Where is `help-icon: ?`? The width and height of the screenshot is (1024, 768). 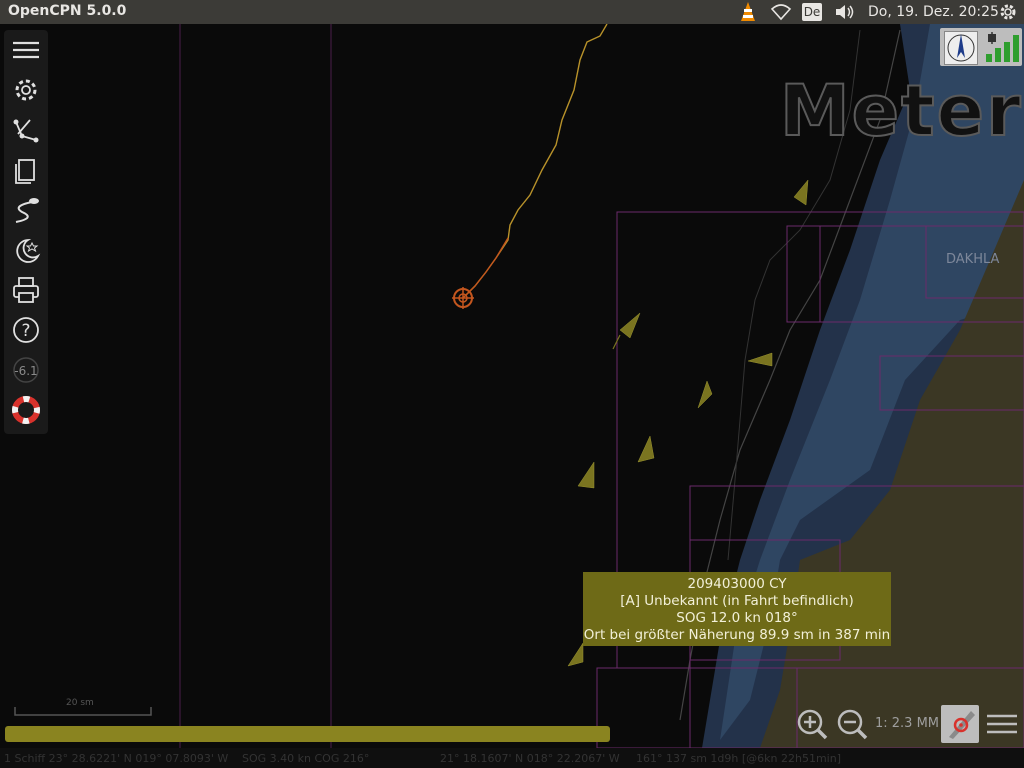
help-icon: ? is located at coordinates (26, 330).